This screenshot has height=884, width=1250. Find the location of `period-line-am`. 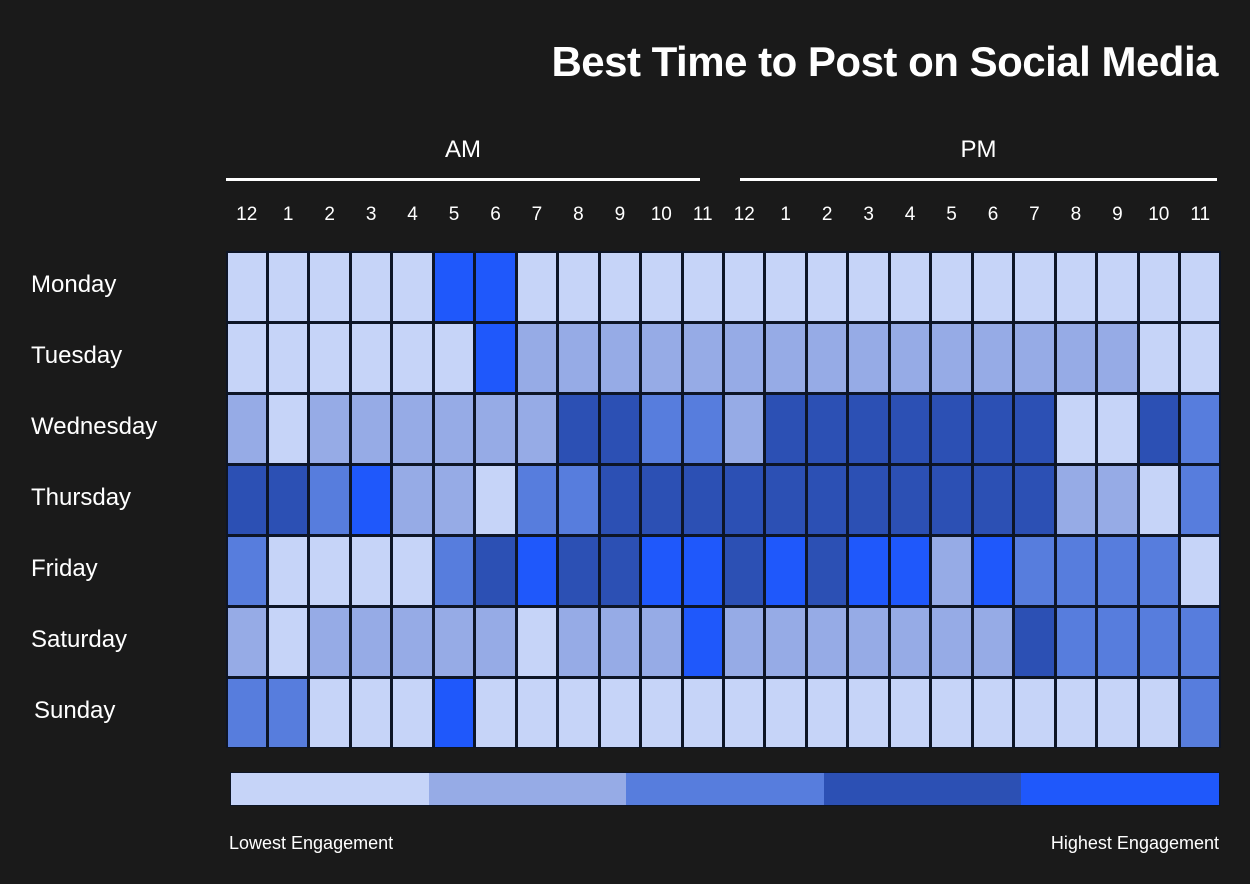

period-line-am is located at coordinates (463, 179).